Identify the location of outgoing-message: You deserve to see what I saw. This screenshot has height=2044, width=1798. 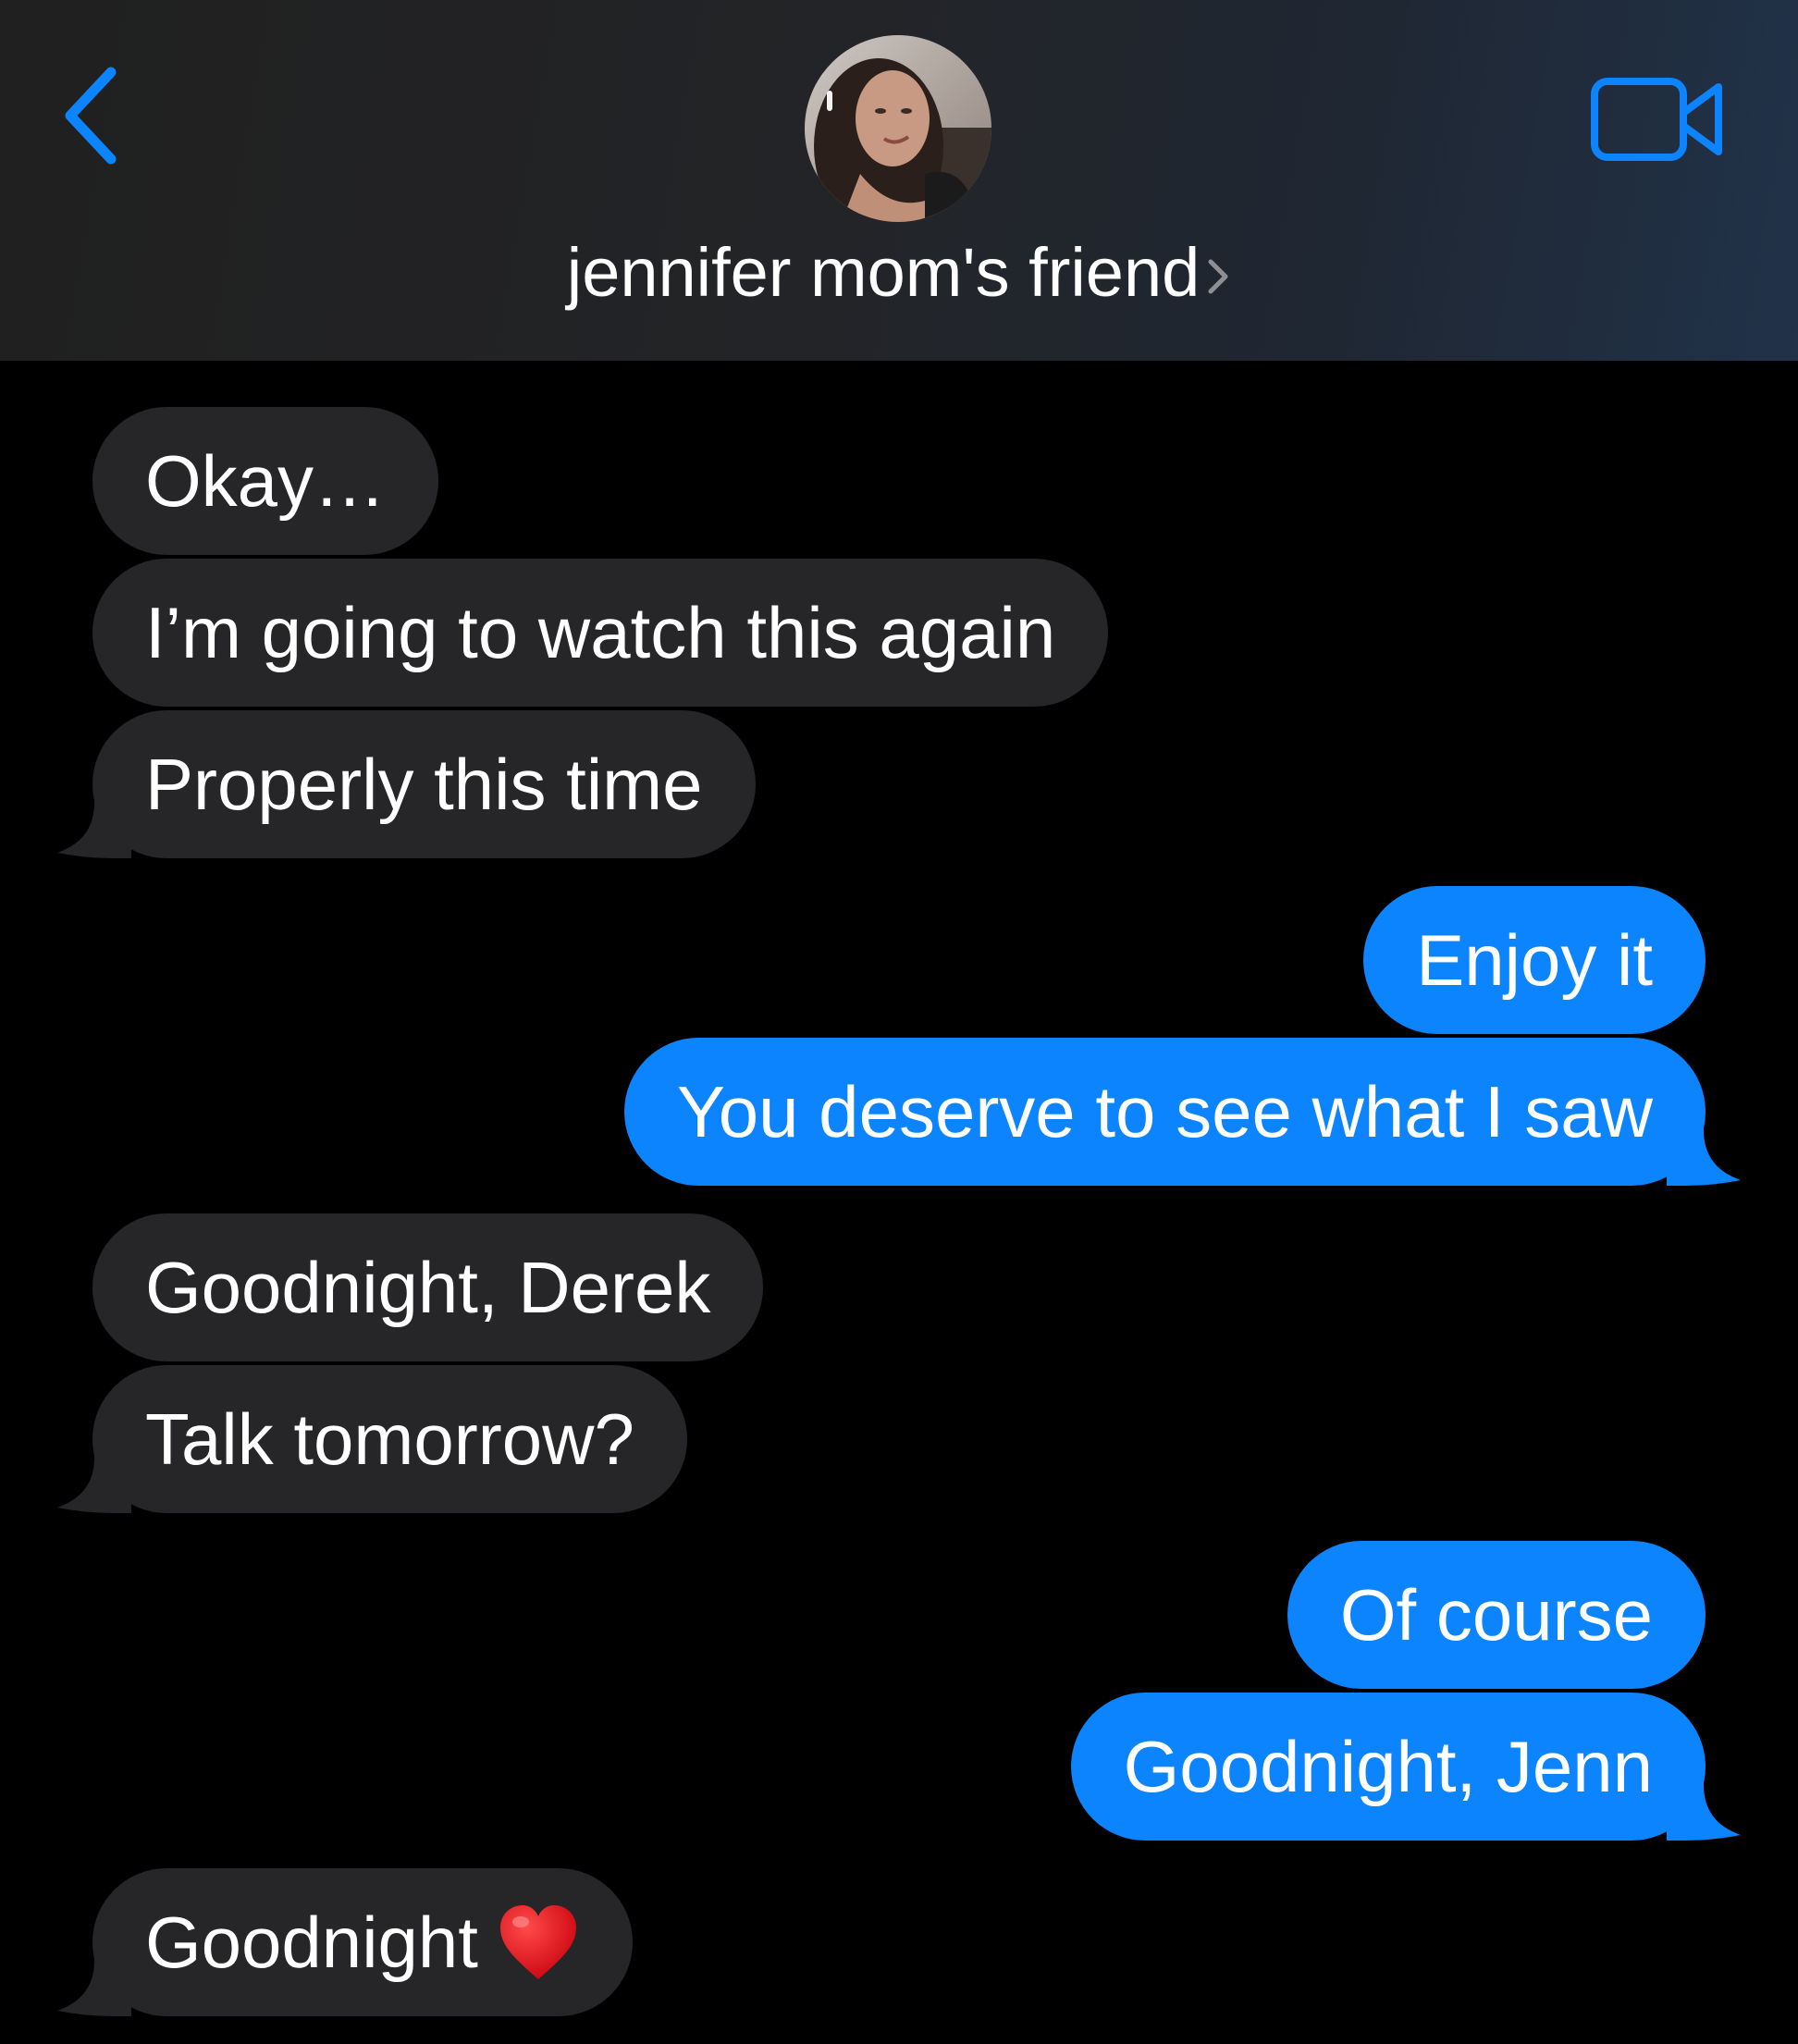
(1182, 1112).